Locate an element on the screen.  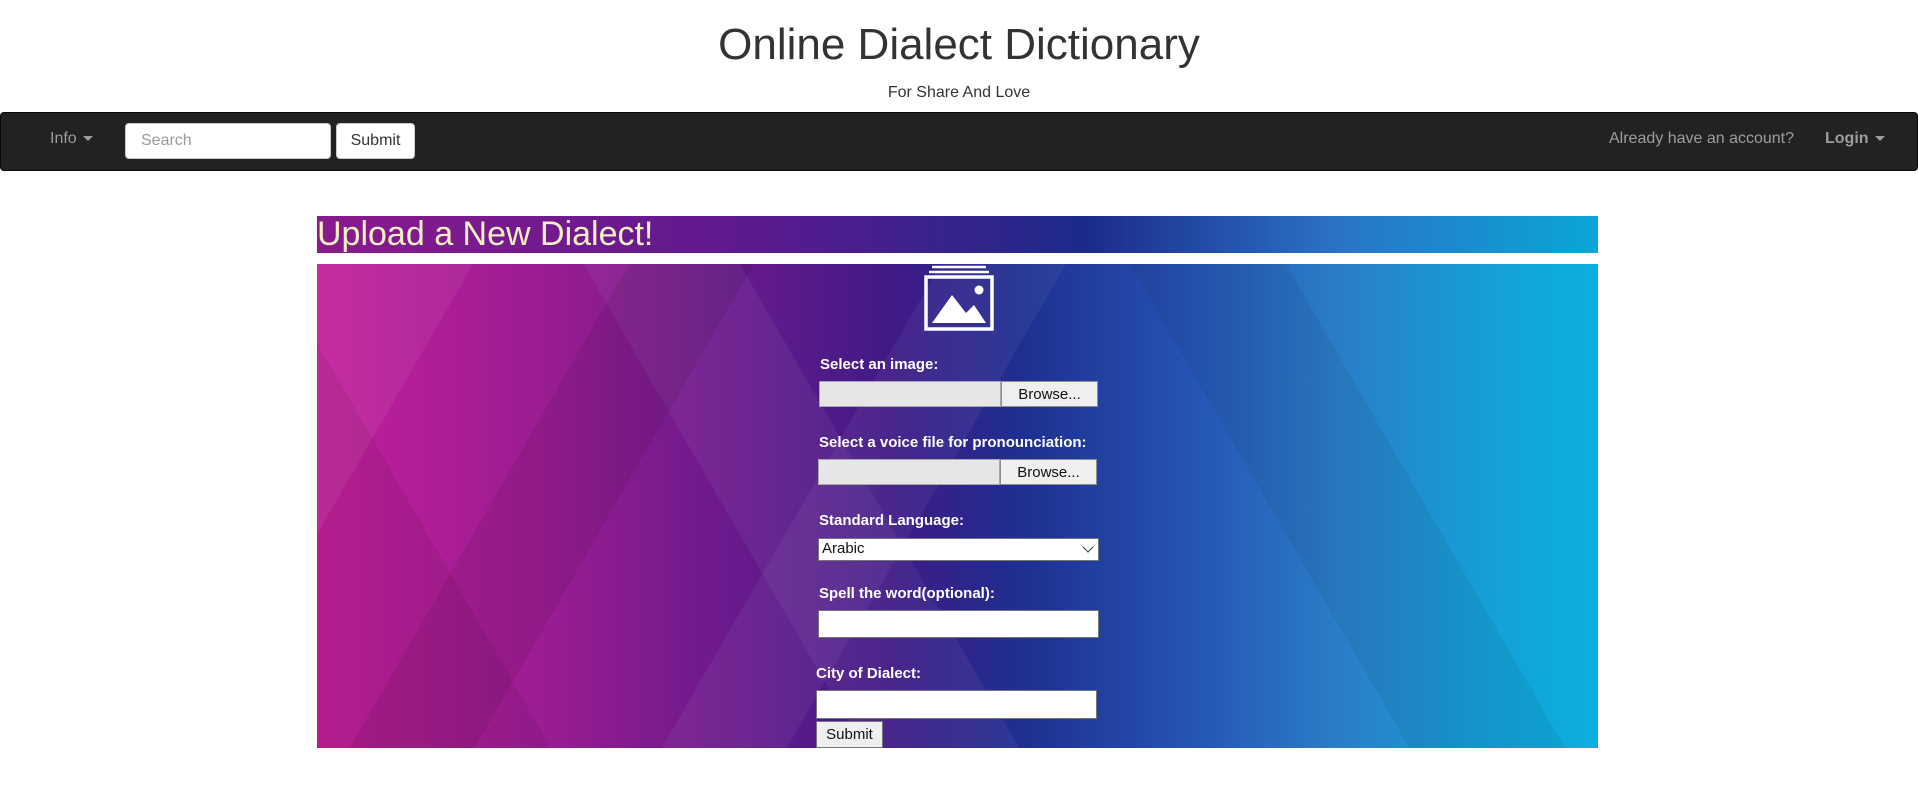
city-input is located at coordinates (956, 704).